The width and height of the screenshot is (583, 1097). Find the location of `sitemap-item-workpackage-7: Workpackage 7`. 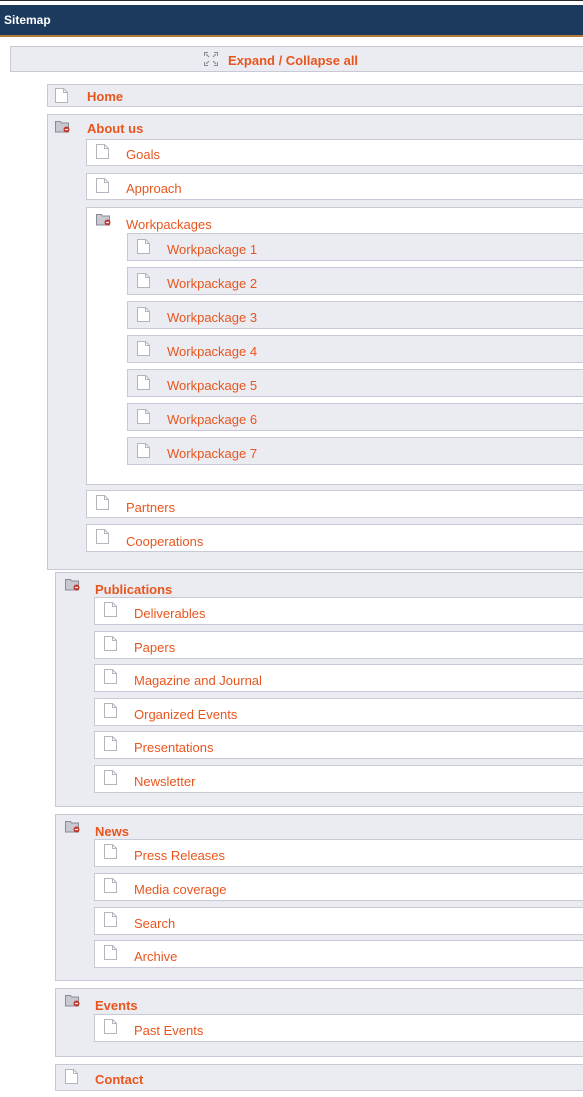

sitemap-item-workpackage-7: Workpackage 7 is located at coordinates (355, 451).